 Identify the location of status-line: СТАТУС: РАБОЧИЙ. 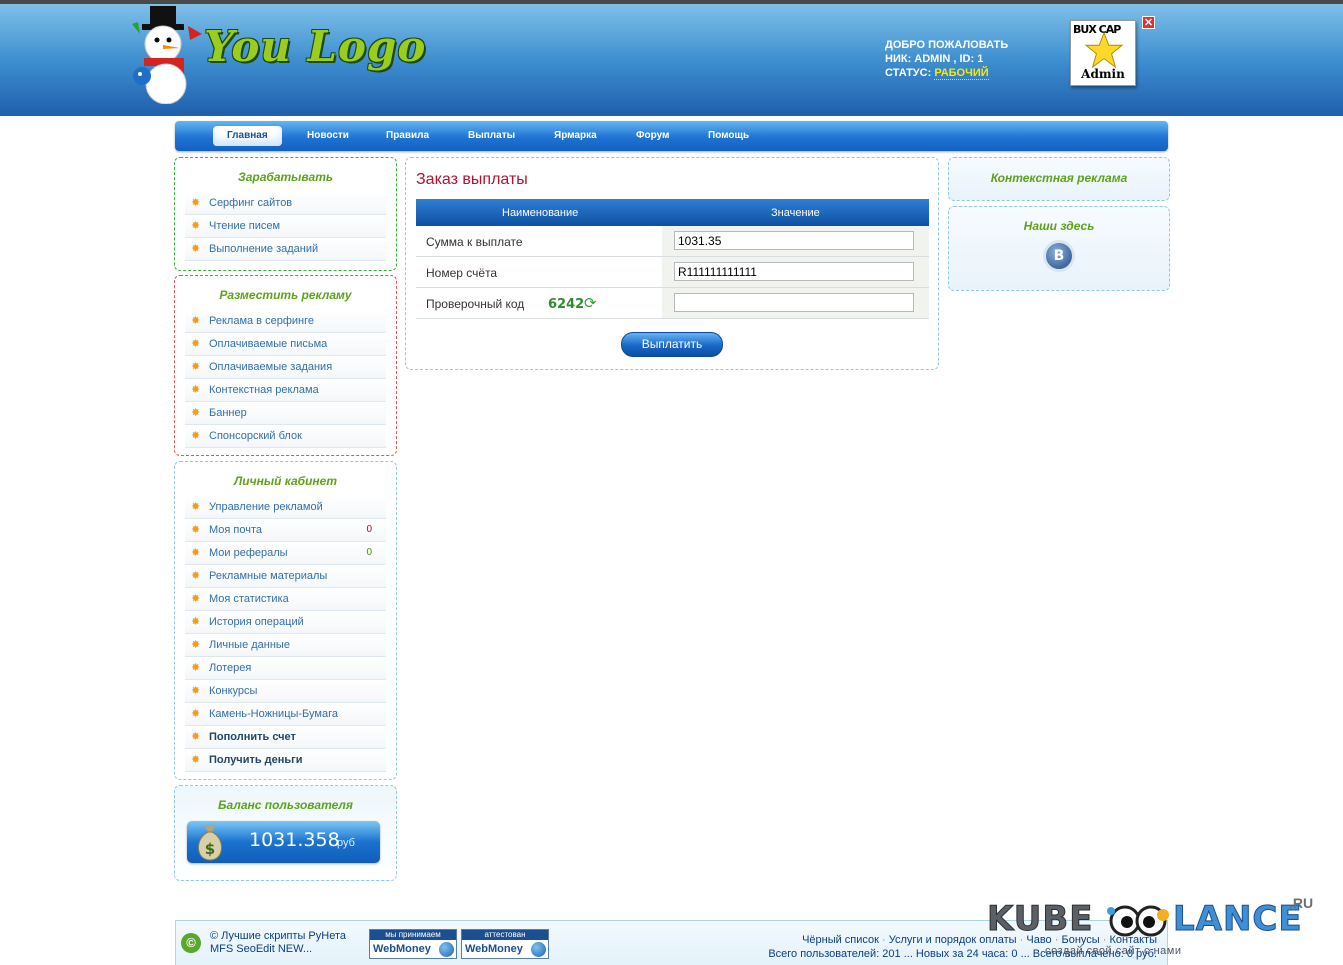
(946, 73).